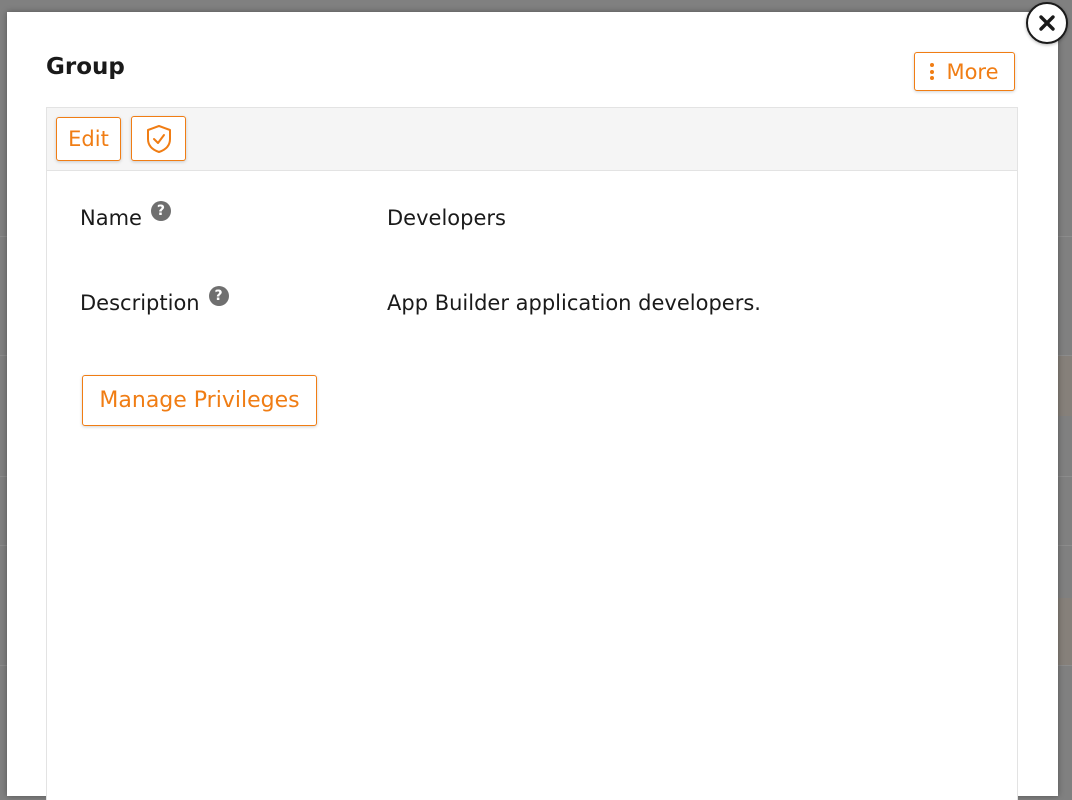 The height and width of the screenshot is (800, 1072). I want to click on shield-check-icon, so click(158, 138).